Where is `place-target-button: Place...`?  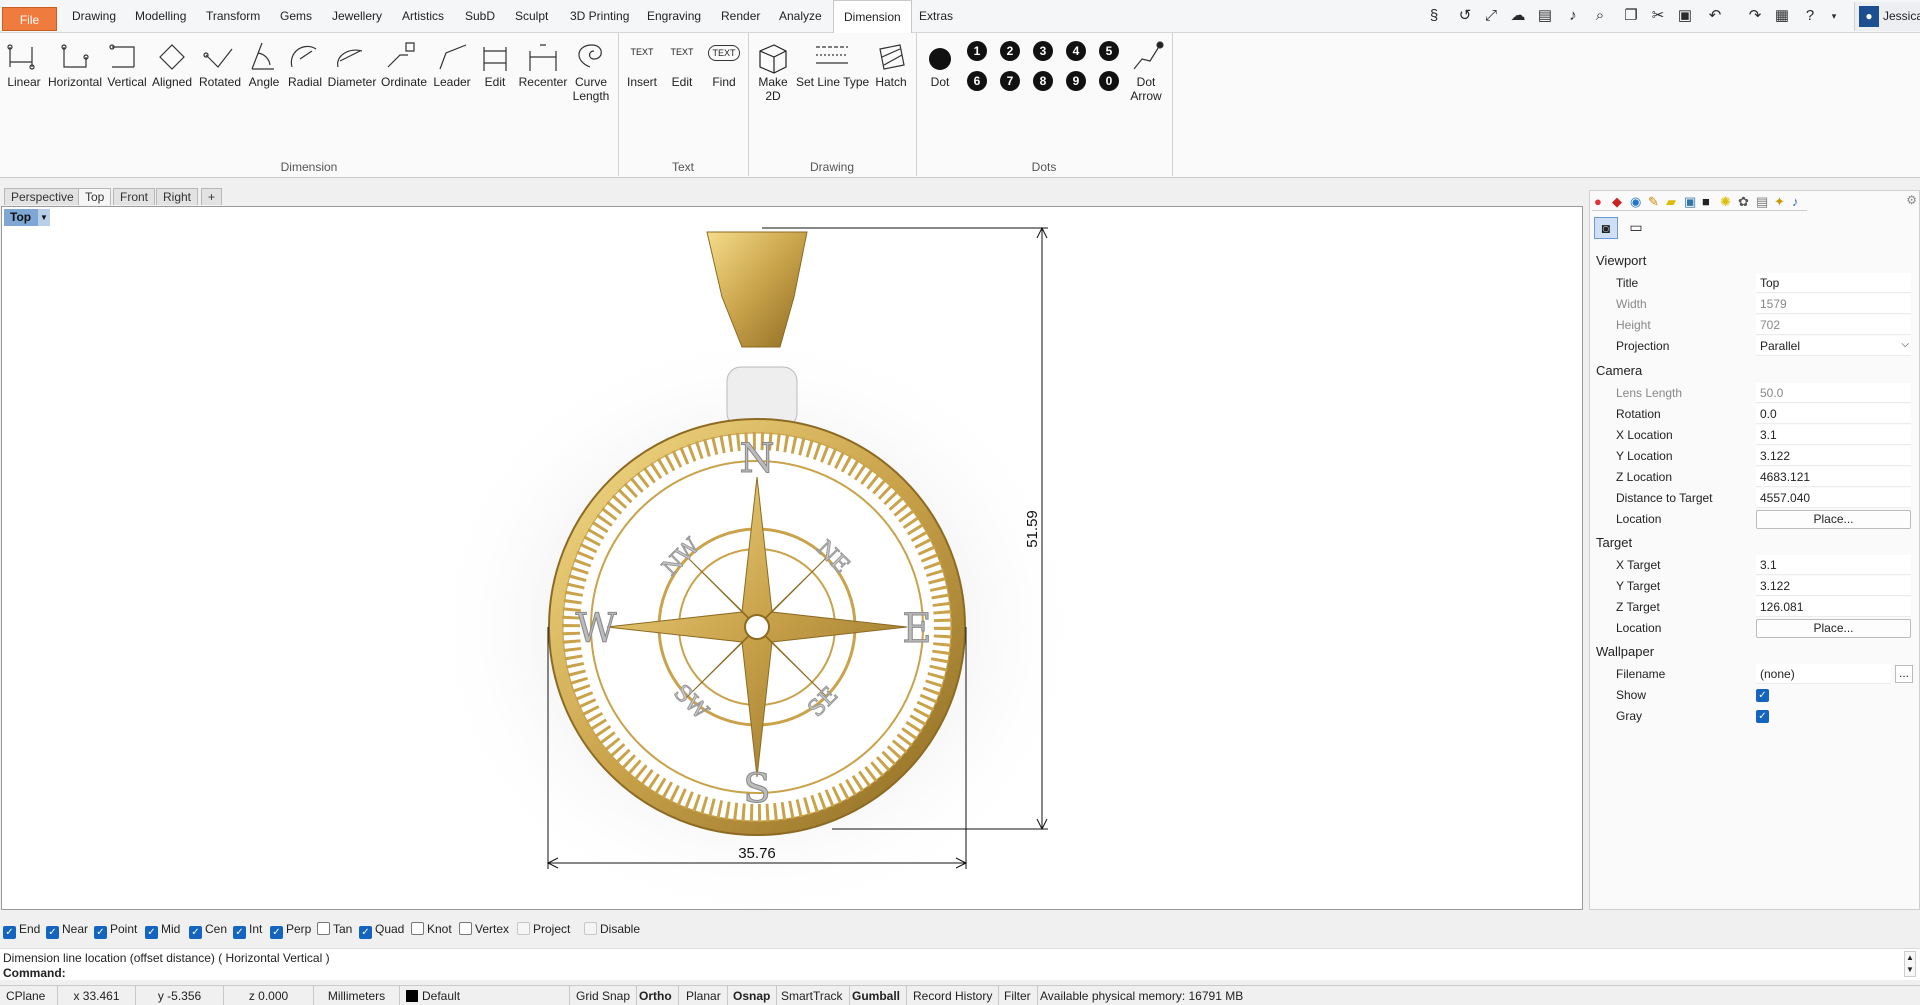
place-target-button: Place... is located at coordinates (1833, 628).